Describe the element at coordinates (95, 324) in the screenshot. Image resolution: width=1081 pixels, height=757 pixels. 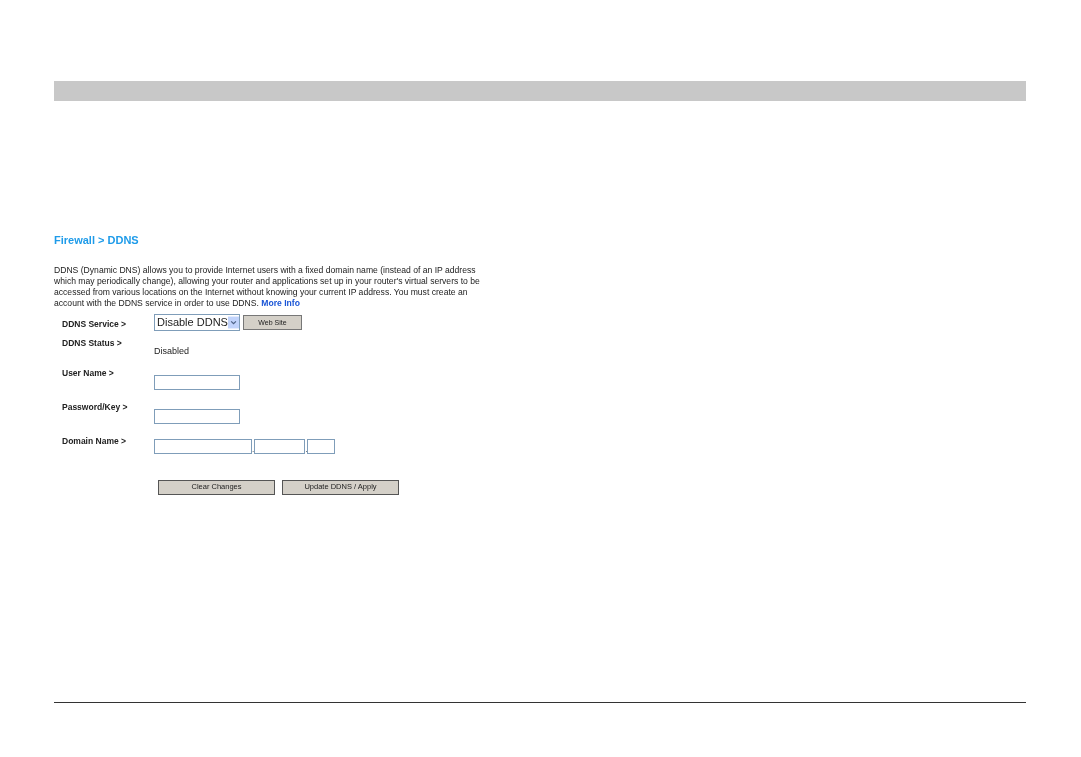
I see `field-label: DDNS Service >` at that location.